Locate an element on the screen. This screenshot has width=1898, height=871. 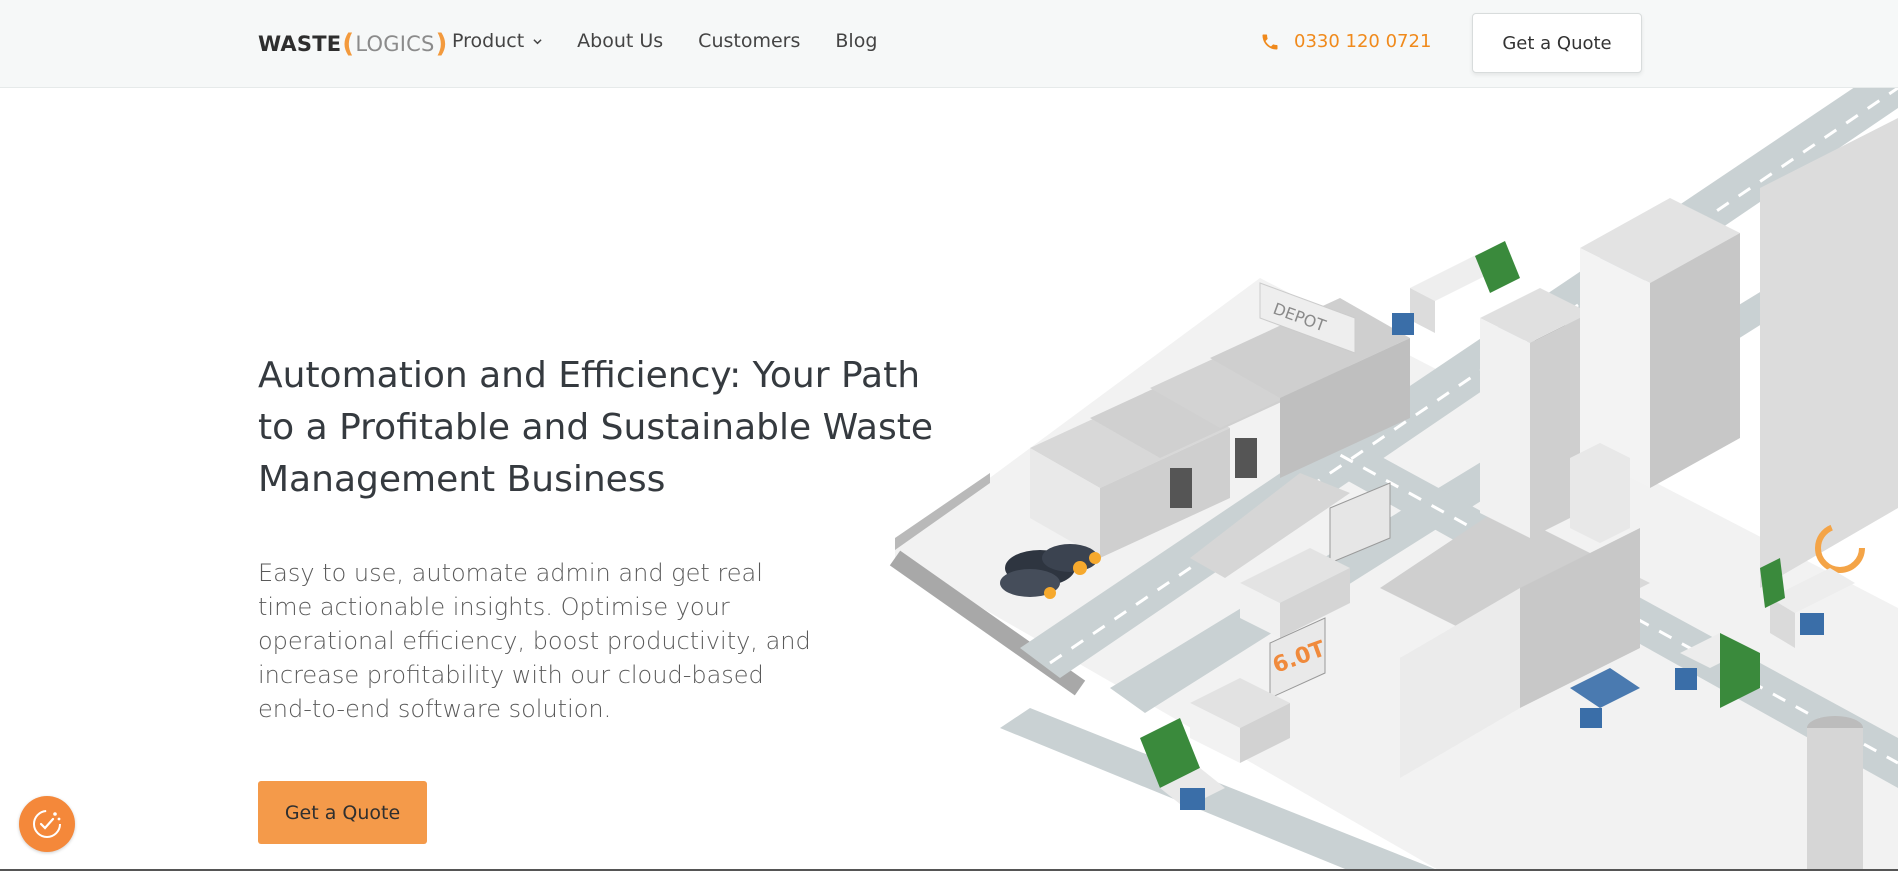
cookie-consent-button is located at coordinates (47, 824).